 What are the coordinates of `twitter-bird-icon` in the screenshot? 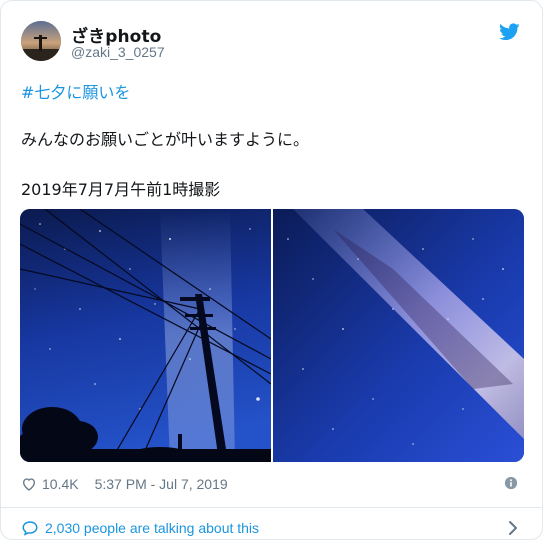 It's located at (509, 32).